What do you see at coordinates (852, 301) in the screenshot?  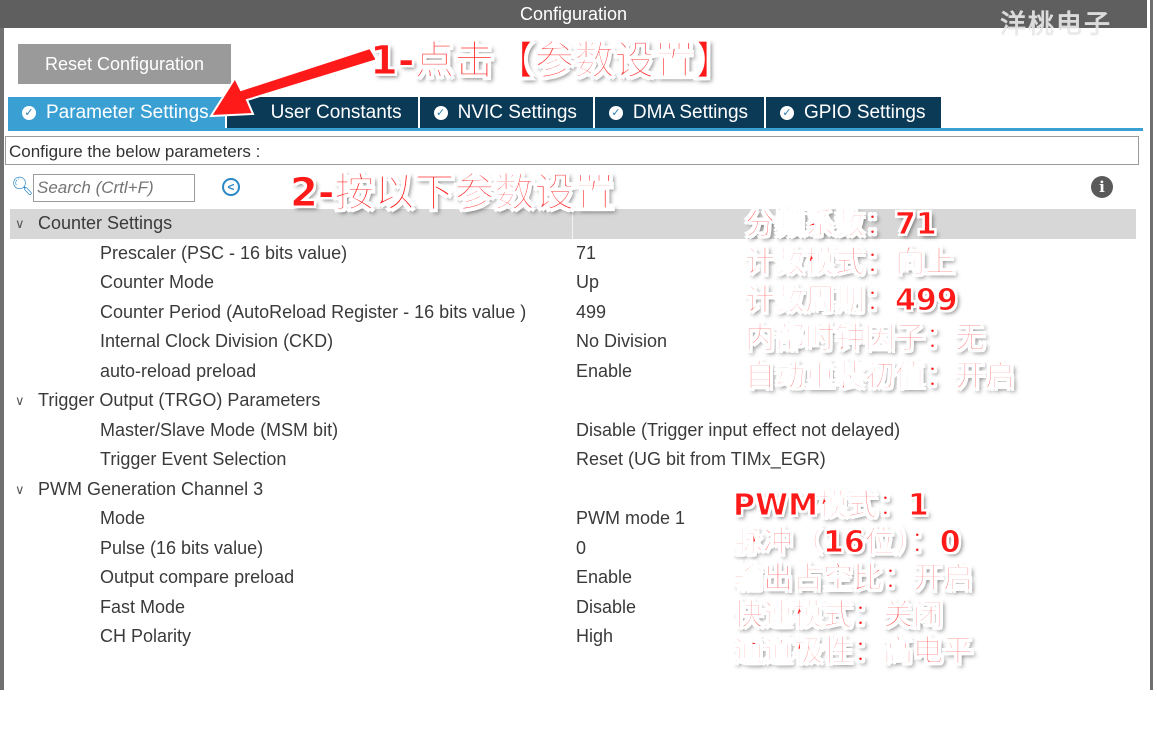 I see `annotation-line: 计数周期：499` at bounding box center [852, 301].